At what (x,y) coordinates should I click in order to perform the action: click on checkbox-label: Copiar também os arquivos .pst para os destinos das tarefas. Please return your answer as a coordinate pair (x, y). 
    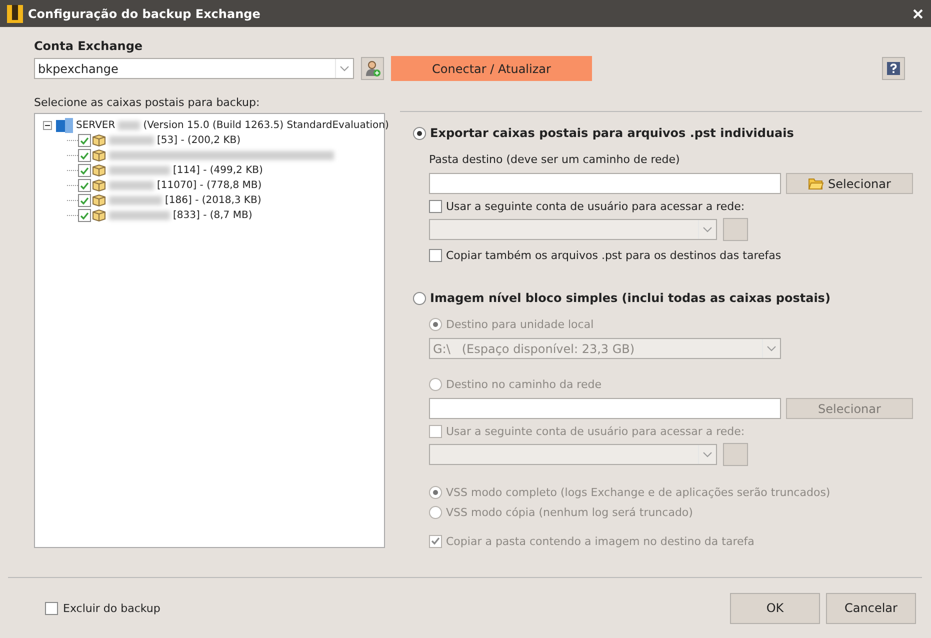
    Looking at the image, I should click on (614, 255).